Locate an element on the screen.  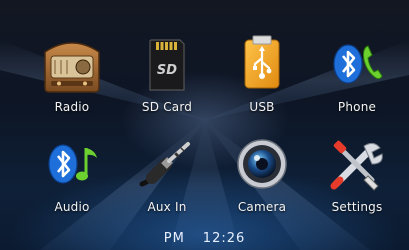
app-camera: Camera is located at coordinates (262, 173).